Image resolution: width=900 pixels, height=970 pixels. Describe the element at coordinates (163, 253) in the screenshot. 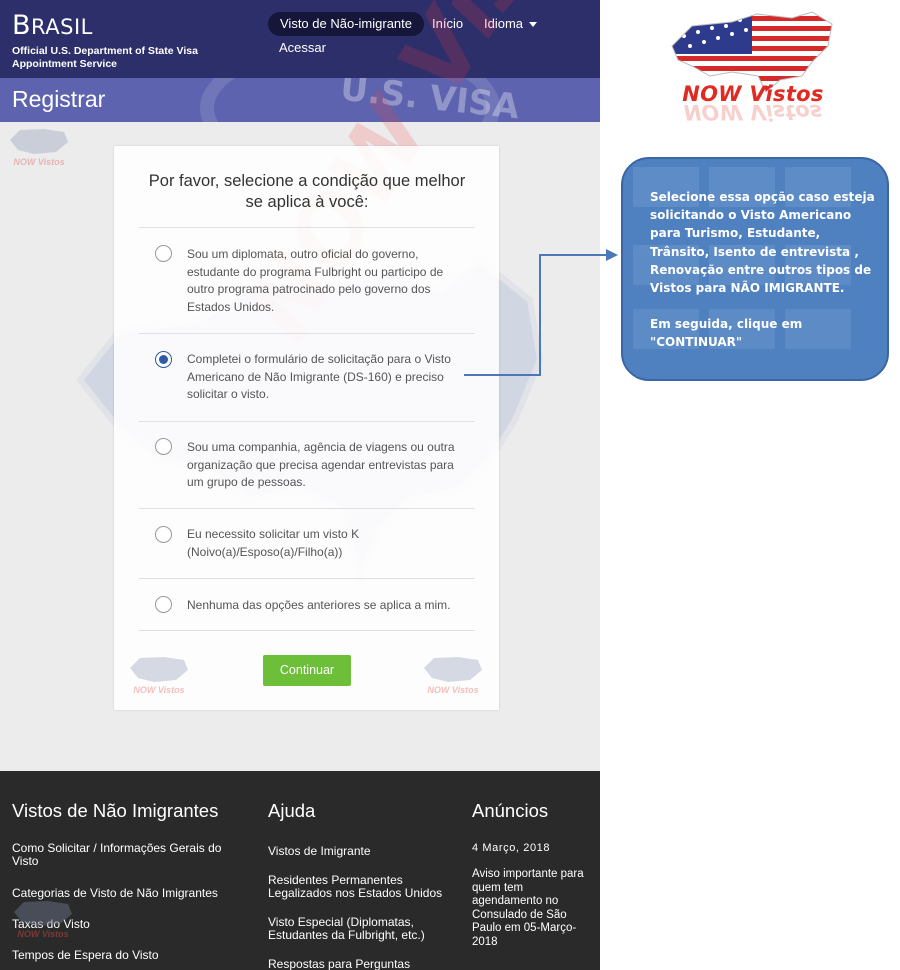

I see `option-radio-diplomat` at that location.